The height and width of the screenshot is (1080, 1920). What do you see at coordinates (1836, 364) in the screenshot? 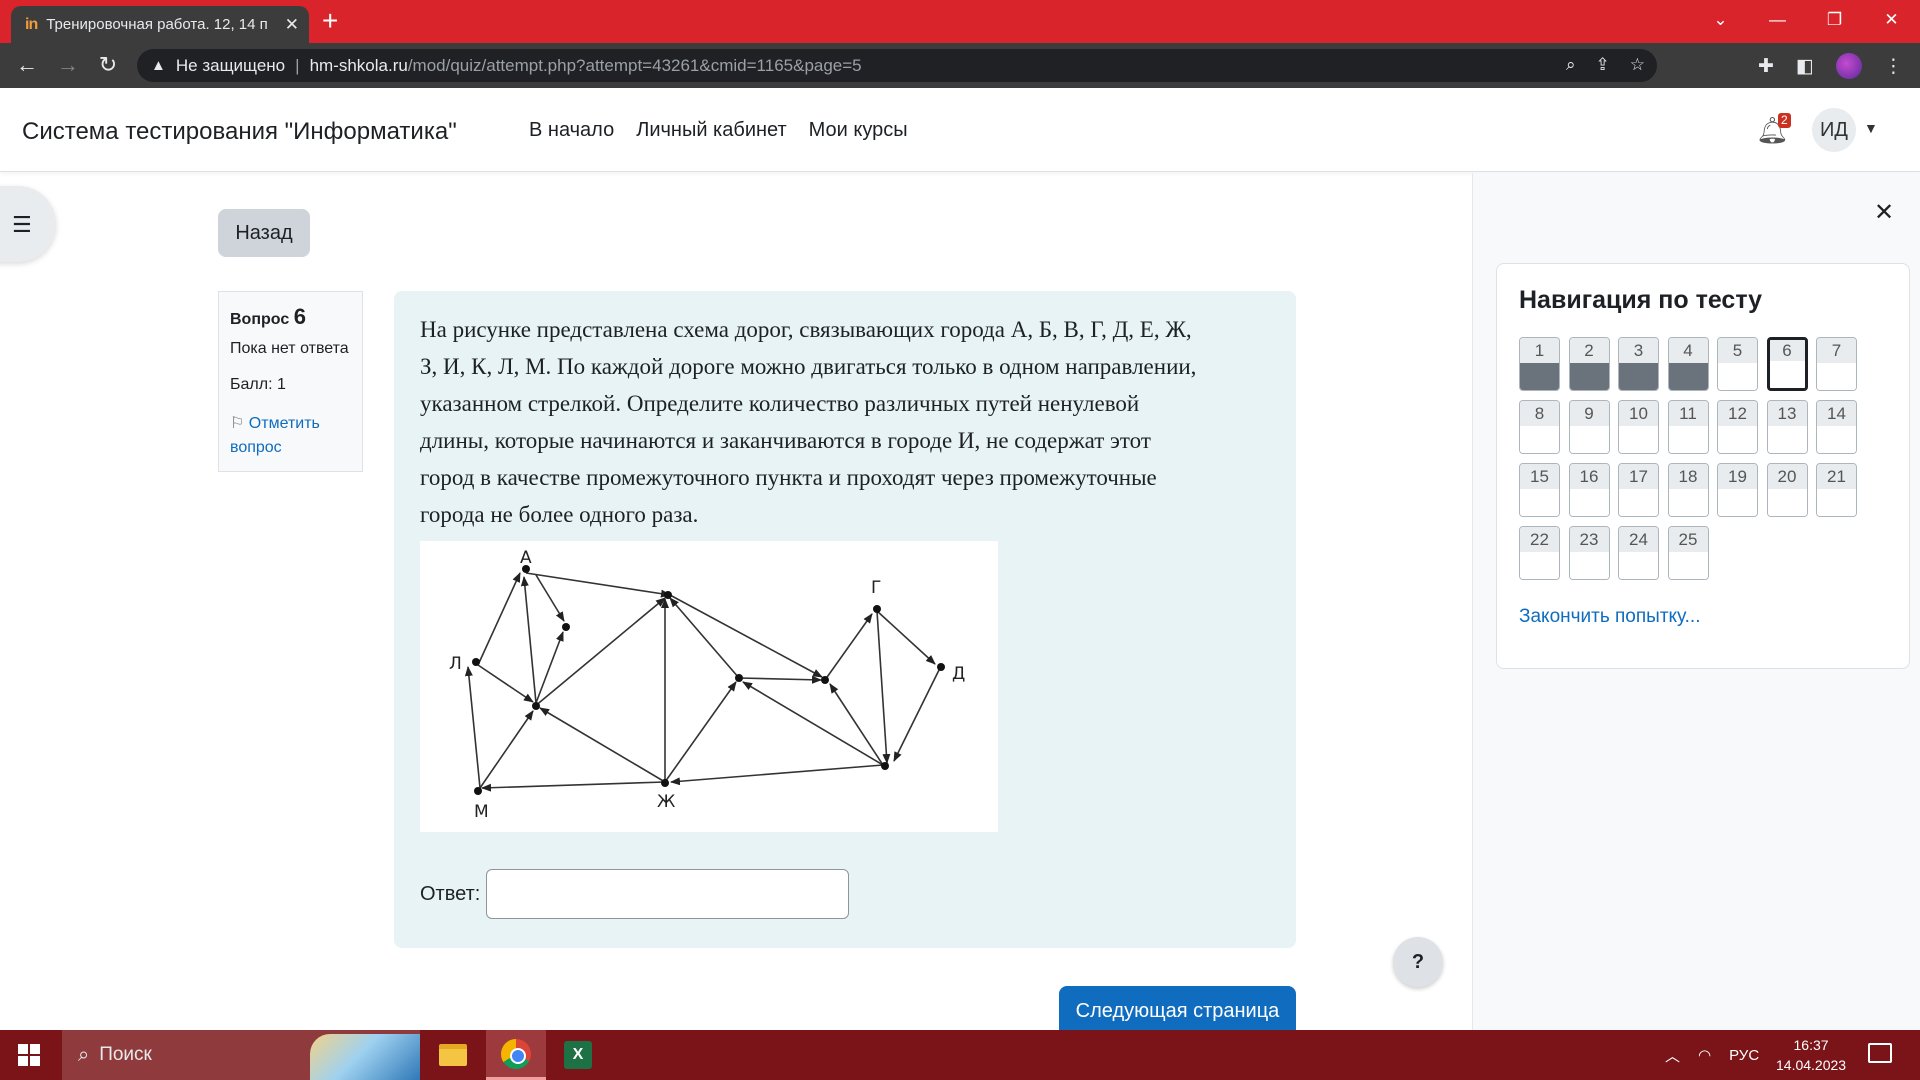
I see `quiz-nav-button-7: 7` at bounding box center [1836, 364].